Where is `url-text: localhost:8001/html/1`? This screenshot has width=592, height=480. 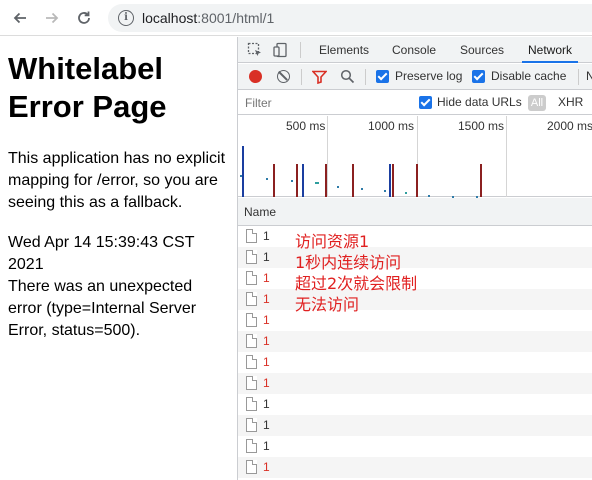 url-text: localhost:8001/html/1 is located at coordinates (208, 18).